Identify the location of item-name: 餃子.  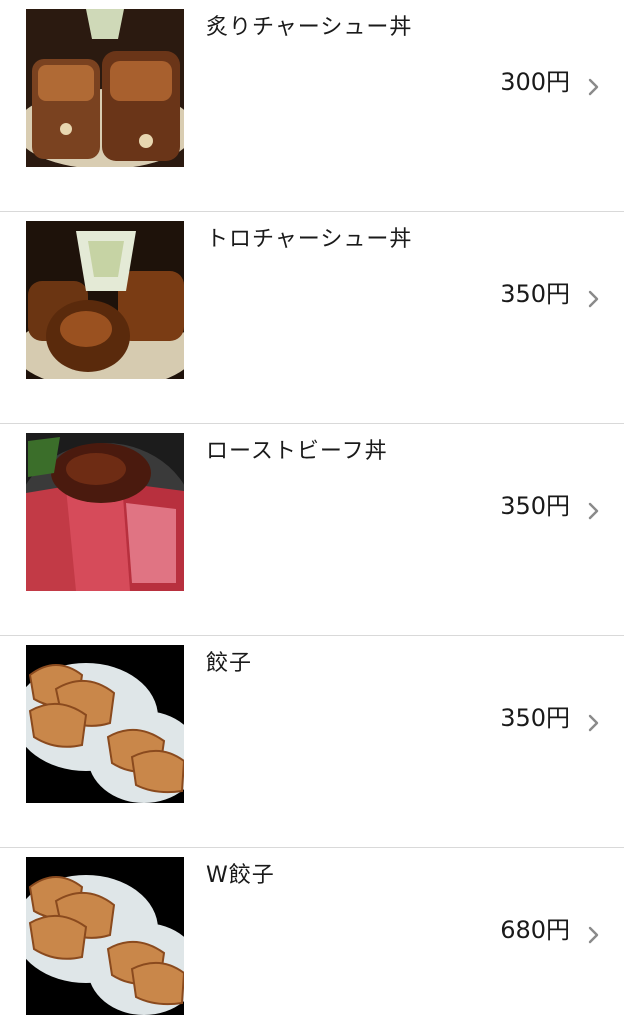
(229, 663).